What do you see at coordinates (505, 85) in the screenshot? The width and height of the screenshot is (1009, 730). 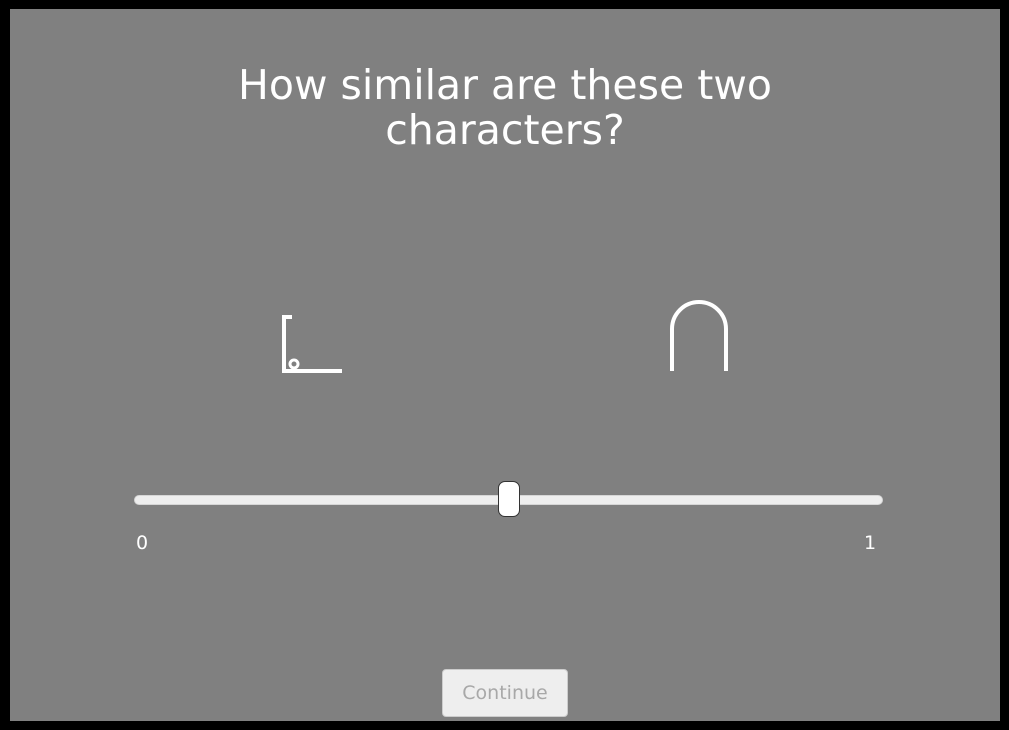 I see `question-line-1: How similar are these two` at bounding box center [505, 85].